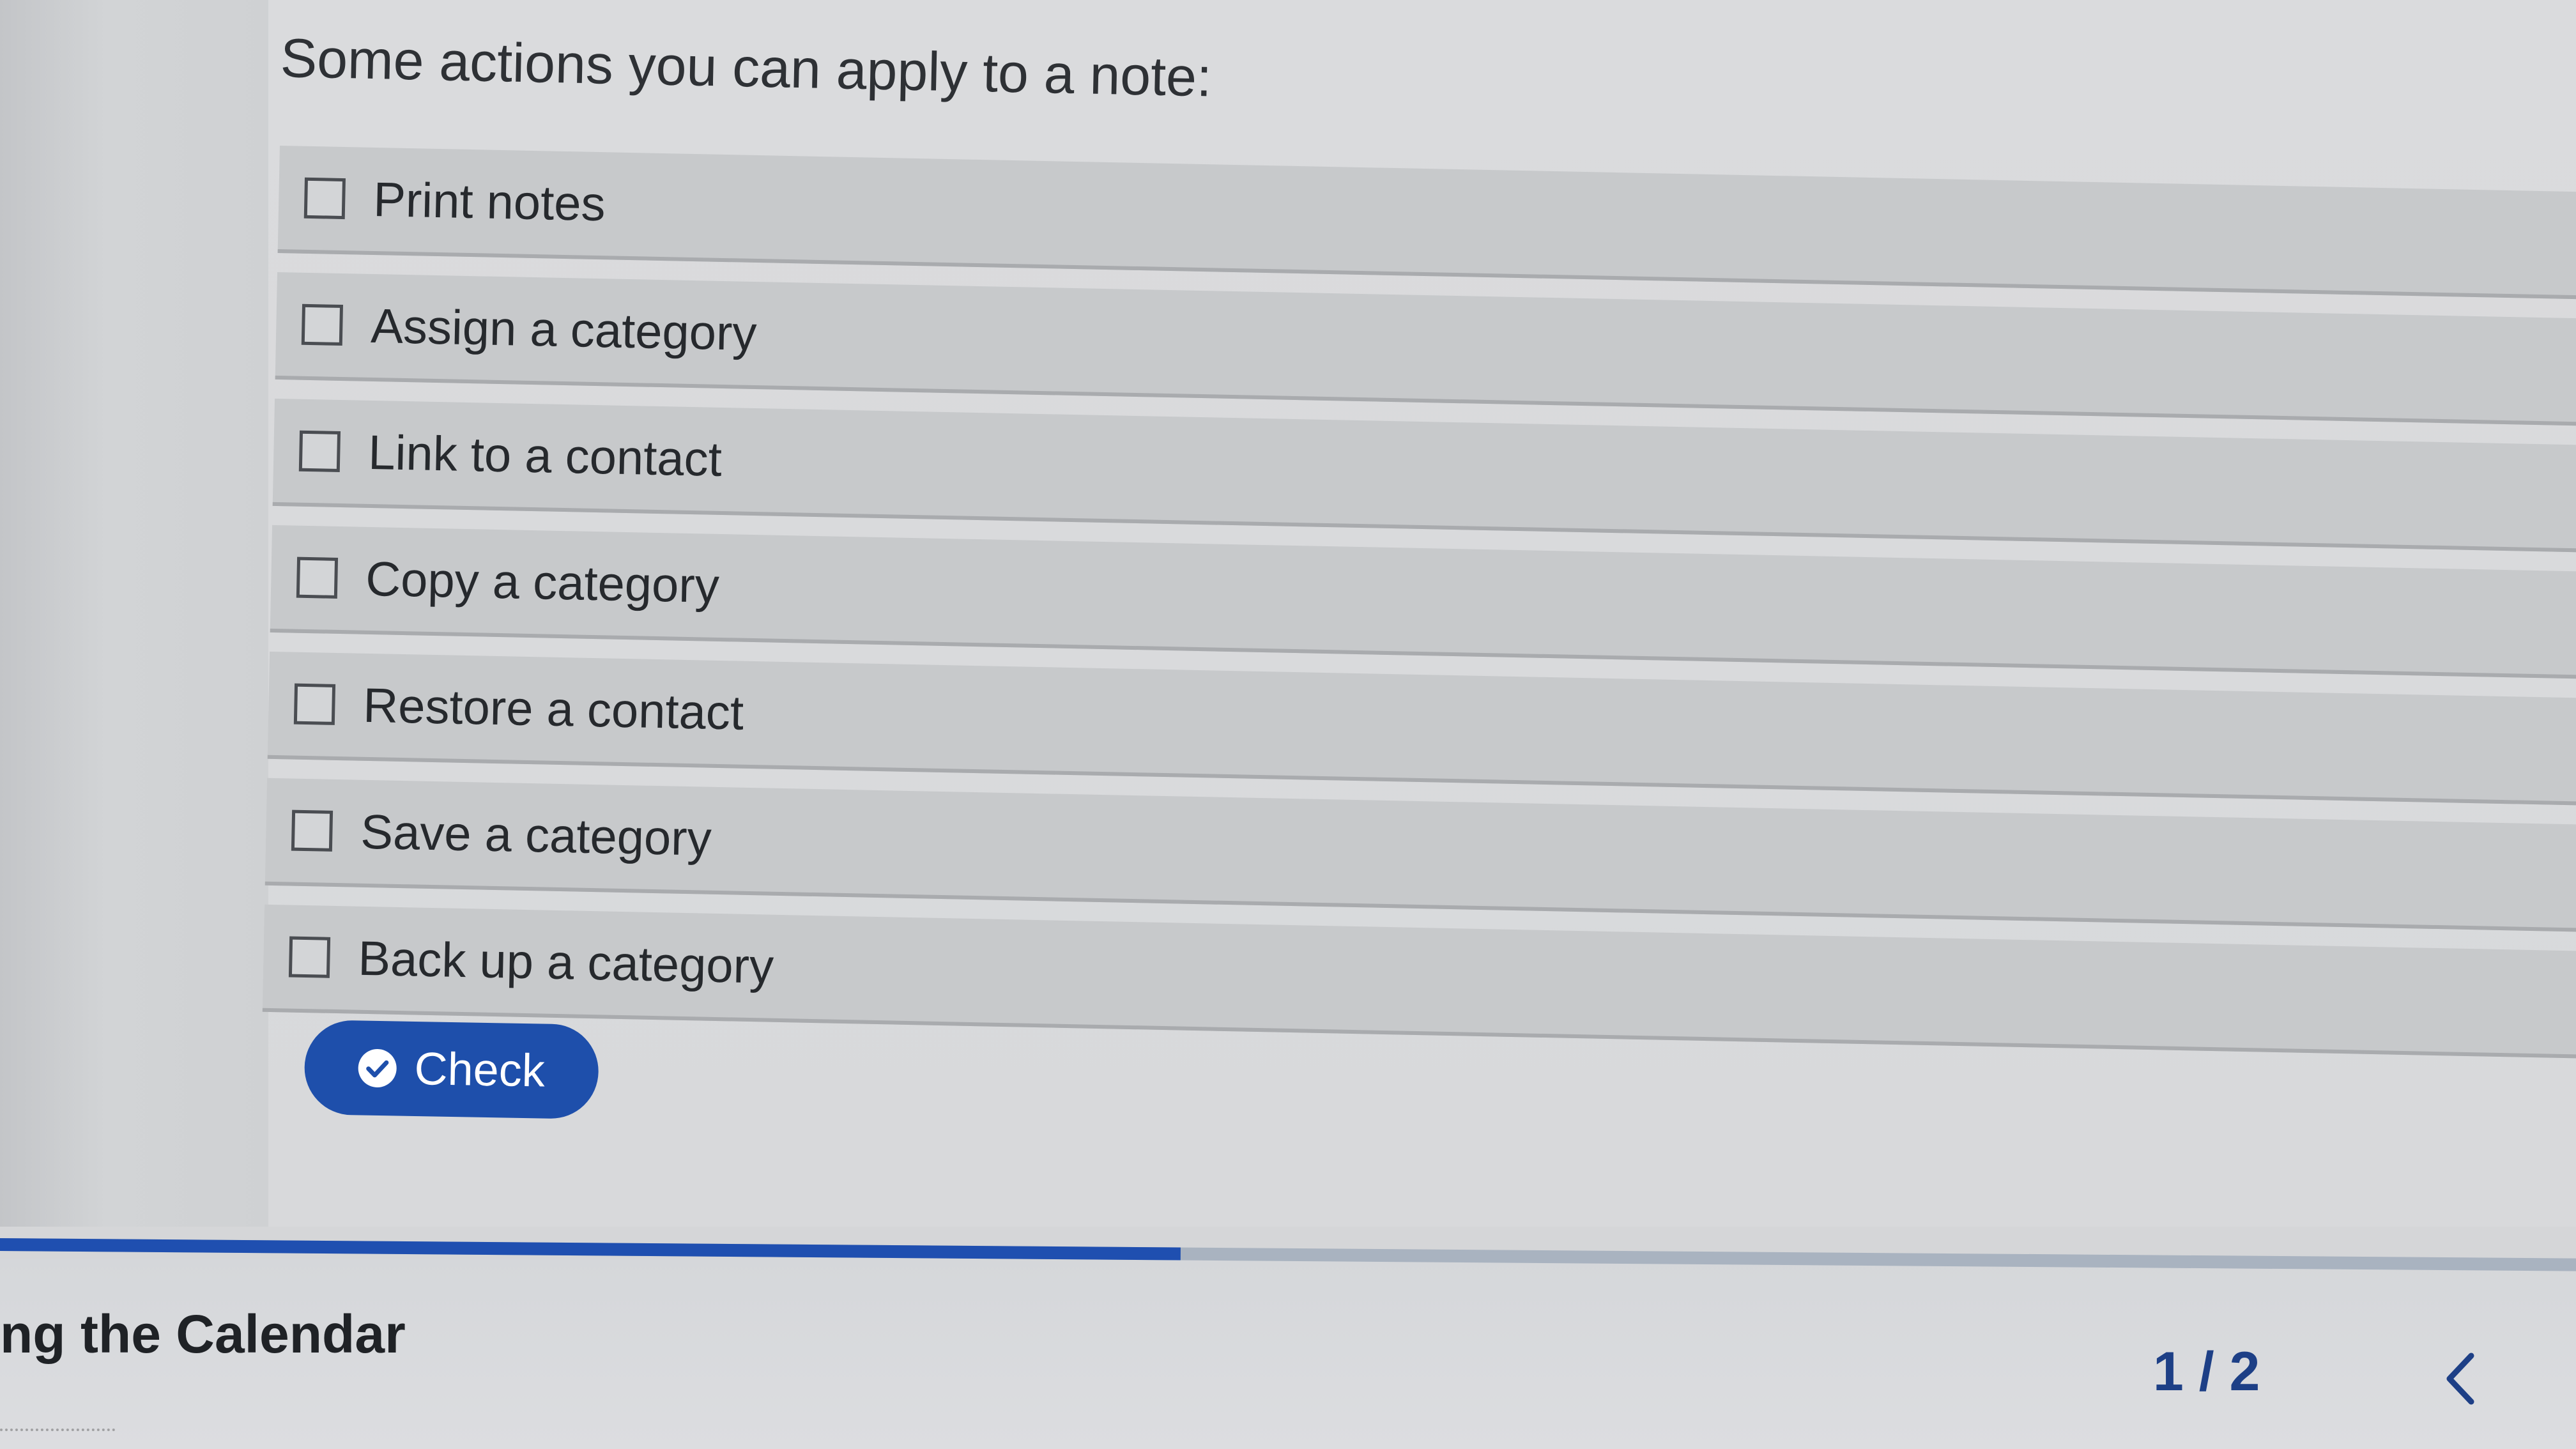  What do you see at coordinates (57, 1434) in the screenshot?
I see `footer-link-fragment` at bounding box center [57, 1434].